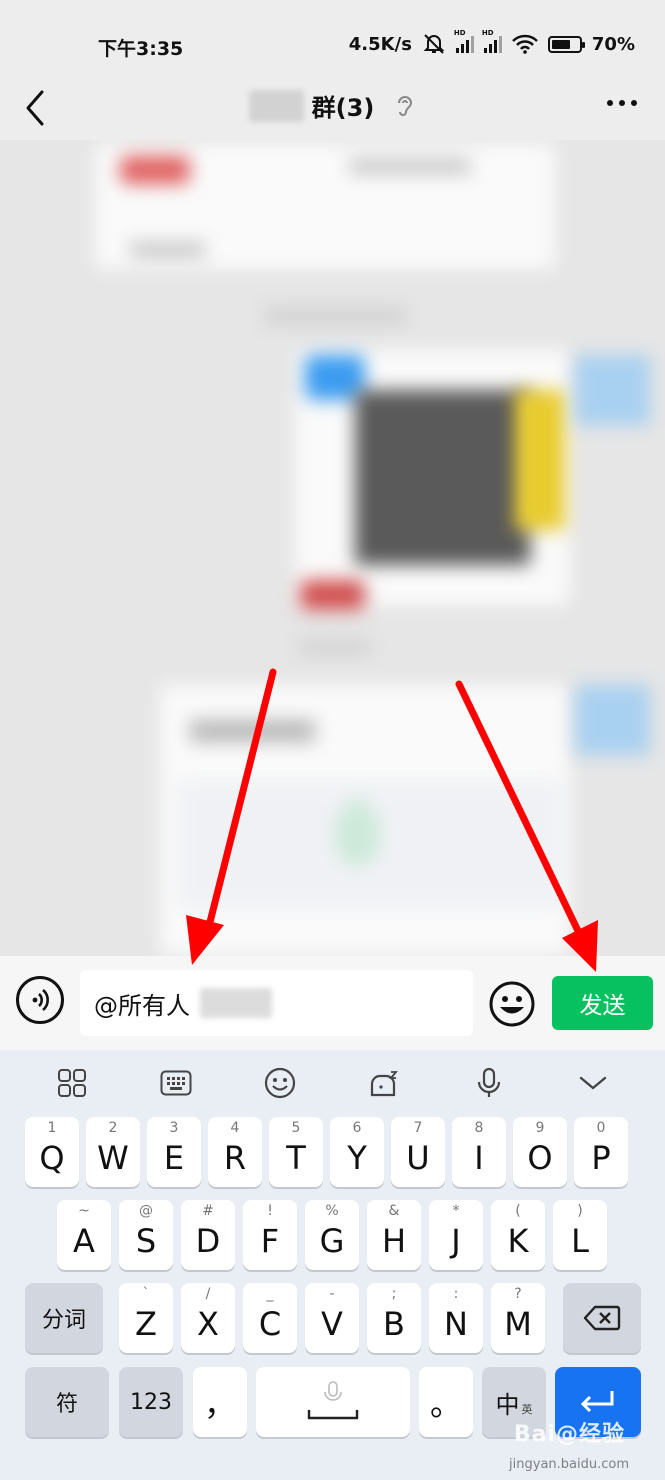 The height and width of the screenshot is (1480, 665). I want to click on key-g: % G, so click(332, 1235).